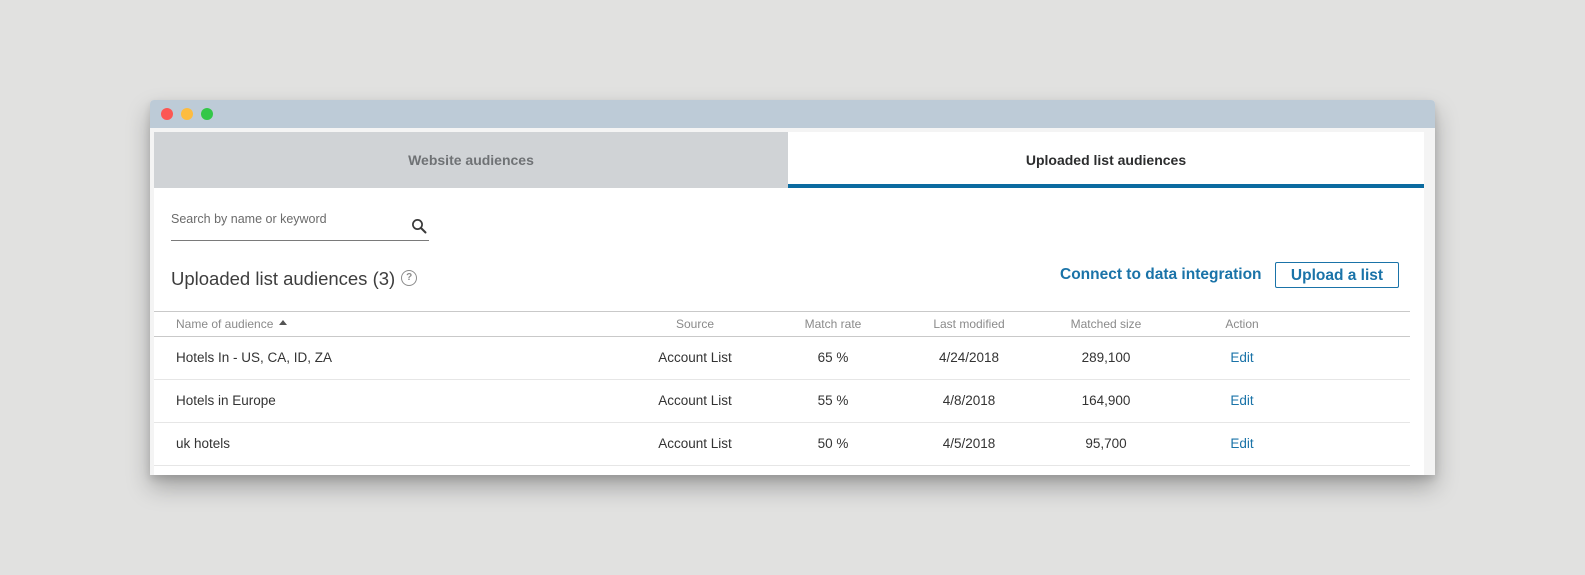 This screenshot has height=575, width=1585. I want to click on audience-match-rate: 65 %, so click(833, 357).